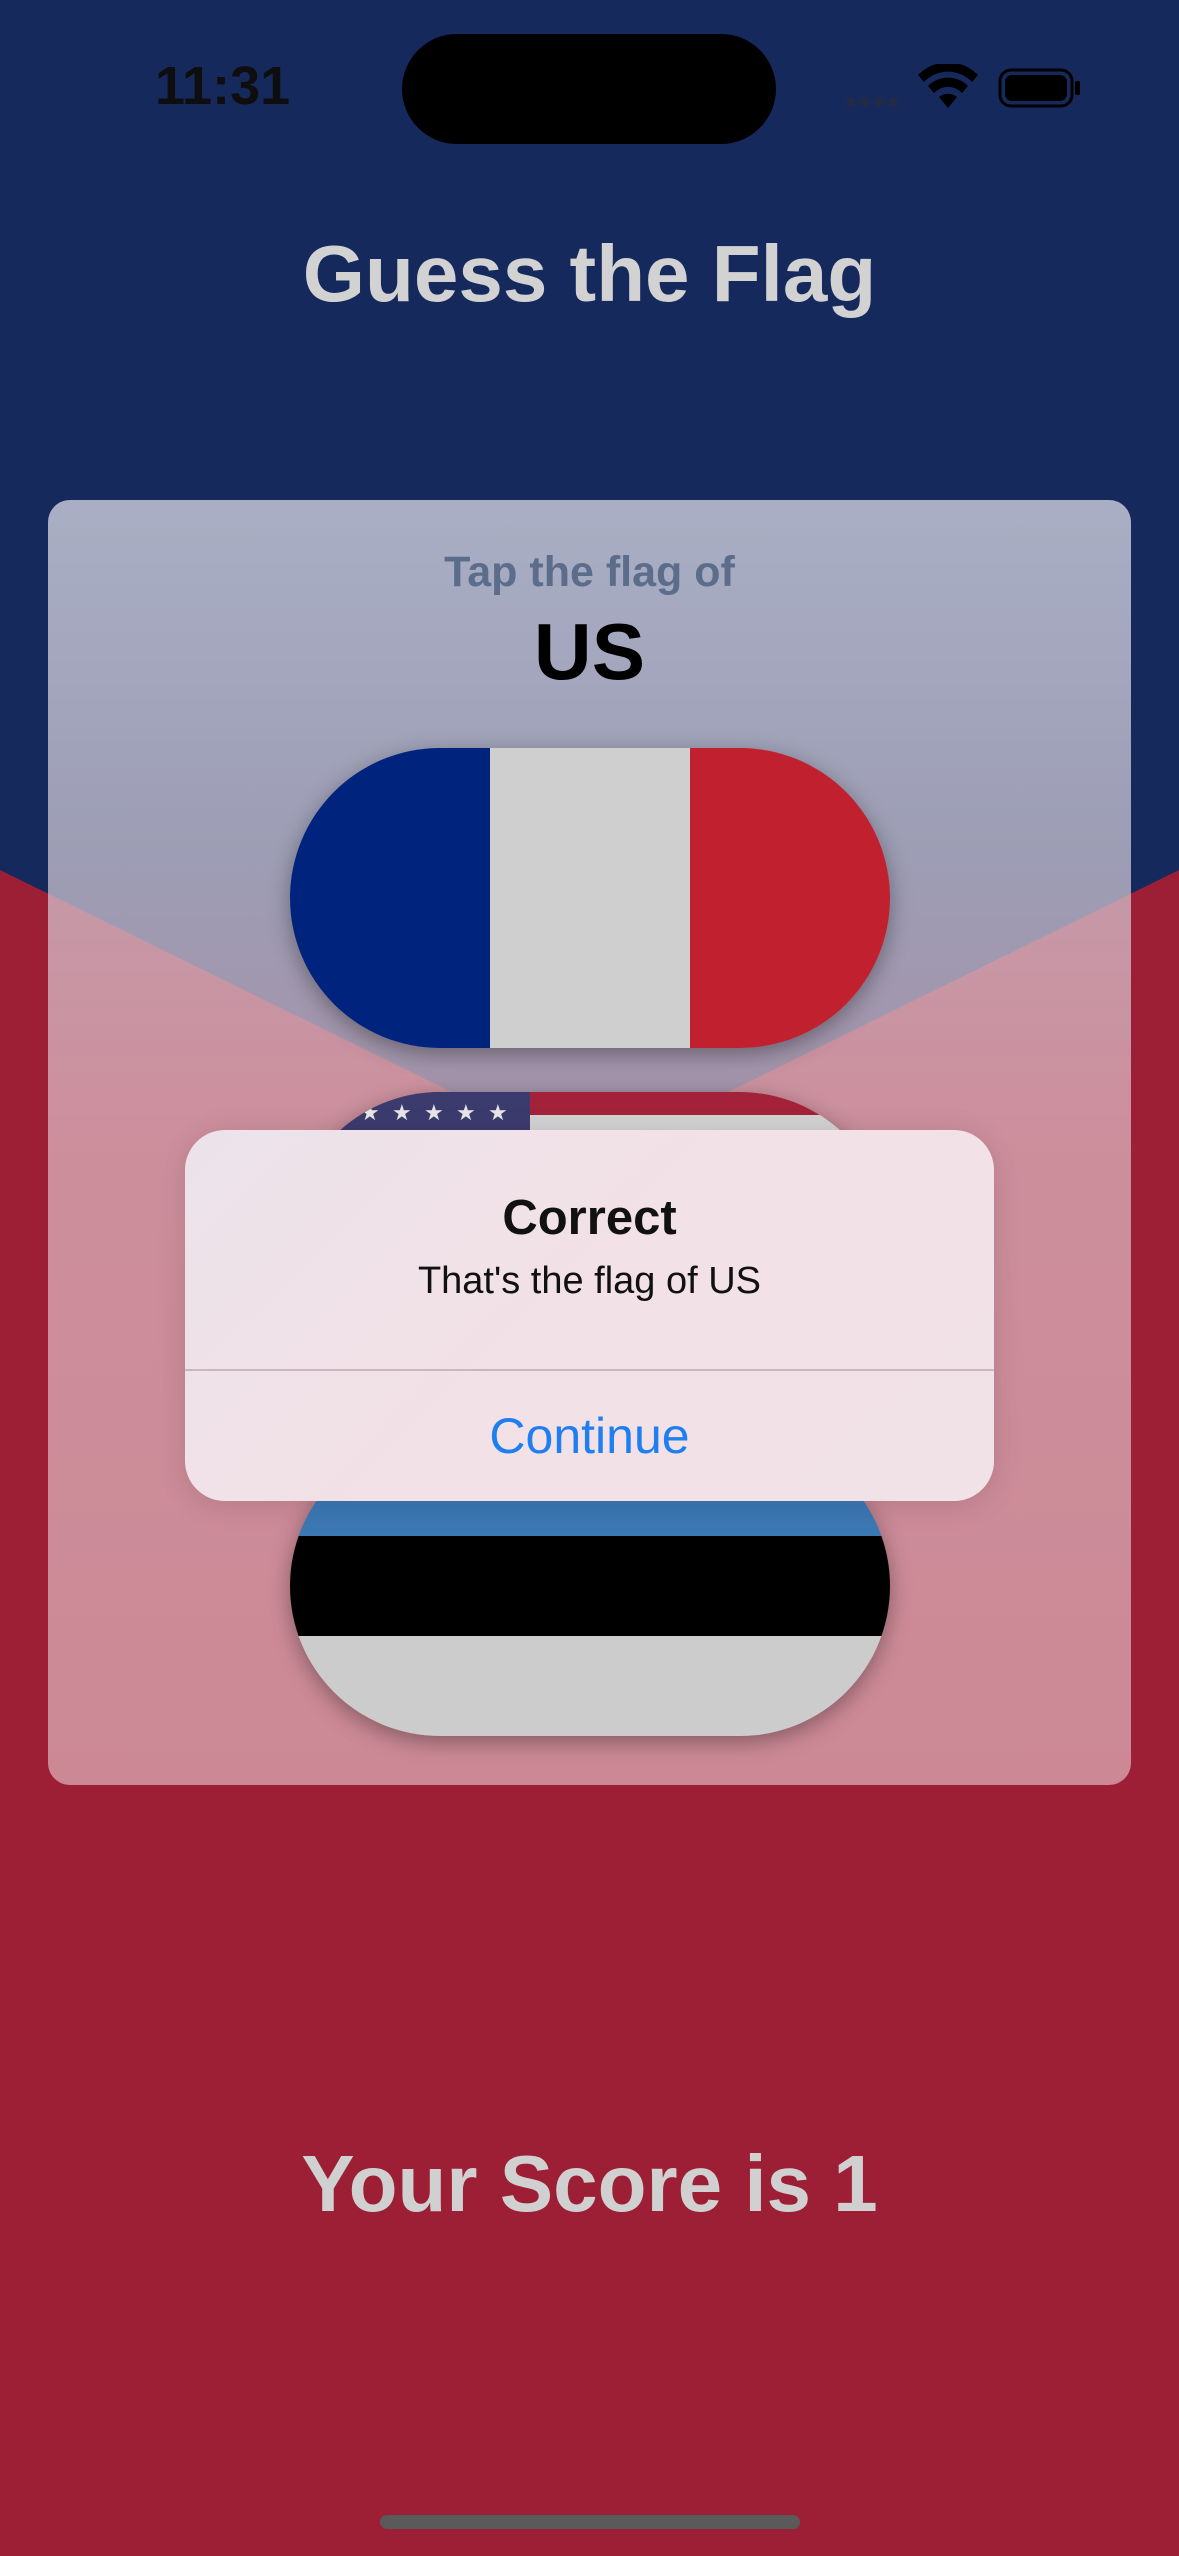  What do you see at coordinates (589, 1315) in the screenshot?
I see `result-alert: Correct That's the flag of US Continue` at bounding box center [589, 1315].